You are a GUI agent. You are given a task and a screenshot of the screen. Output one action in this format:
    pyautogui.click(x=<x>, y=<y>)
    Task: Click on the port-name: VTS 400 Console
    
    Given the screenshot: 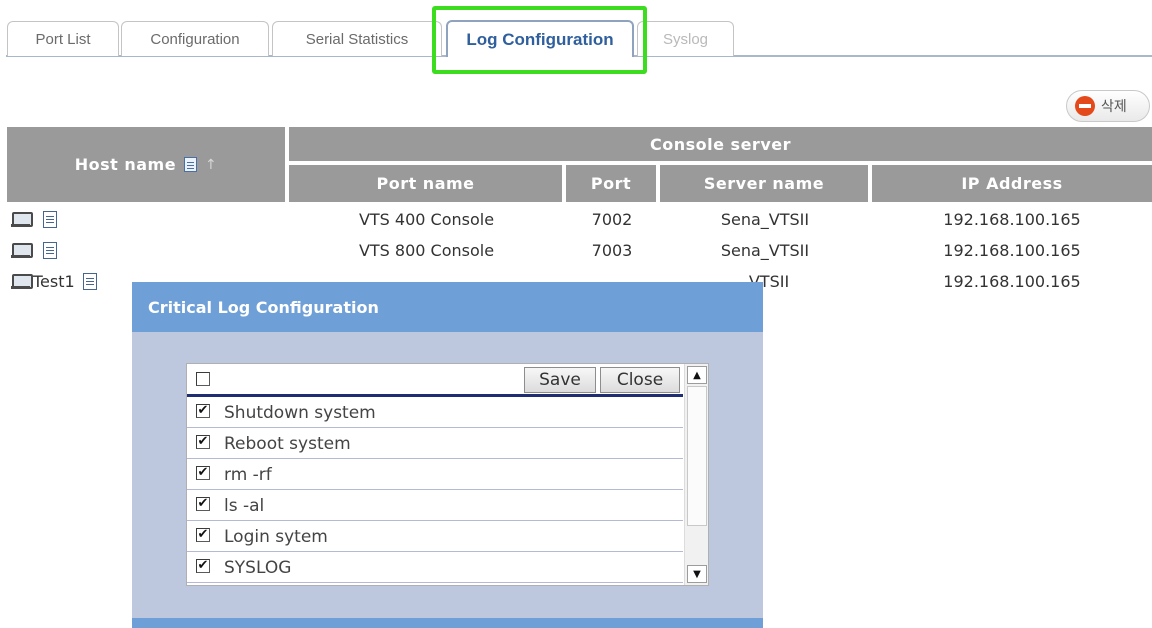 What is the action you would take?
    pyautogui.click(x=426, y=219)
    